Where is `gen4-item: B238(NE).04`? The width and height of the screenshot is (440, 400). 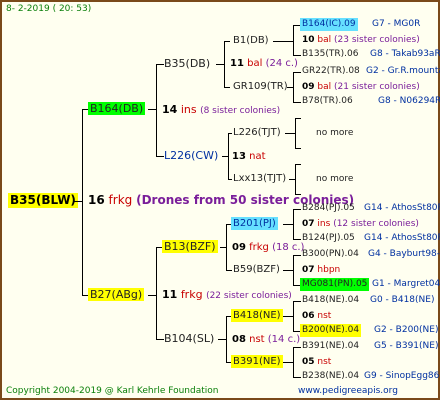 gen4-item: B238(NE).04 is located at coordinates (330, 376).